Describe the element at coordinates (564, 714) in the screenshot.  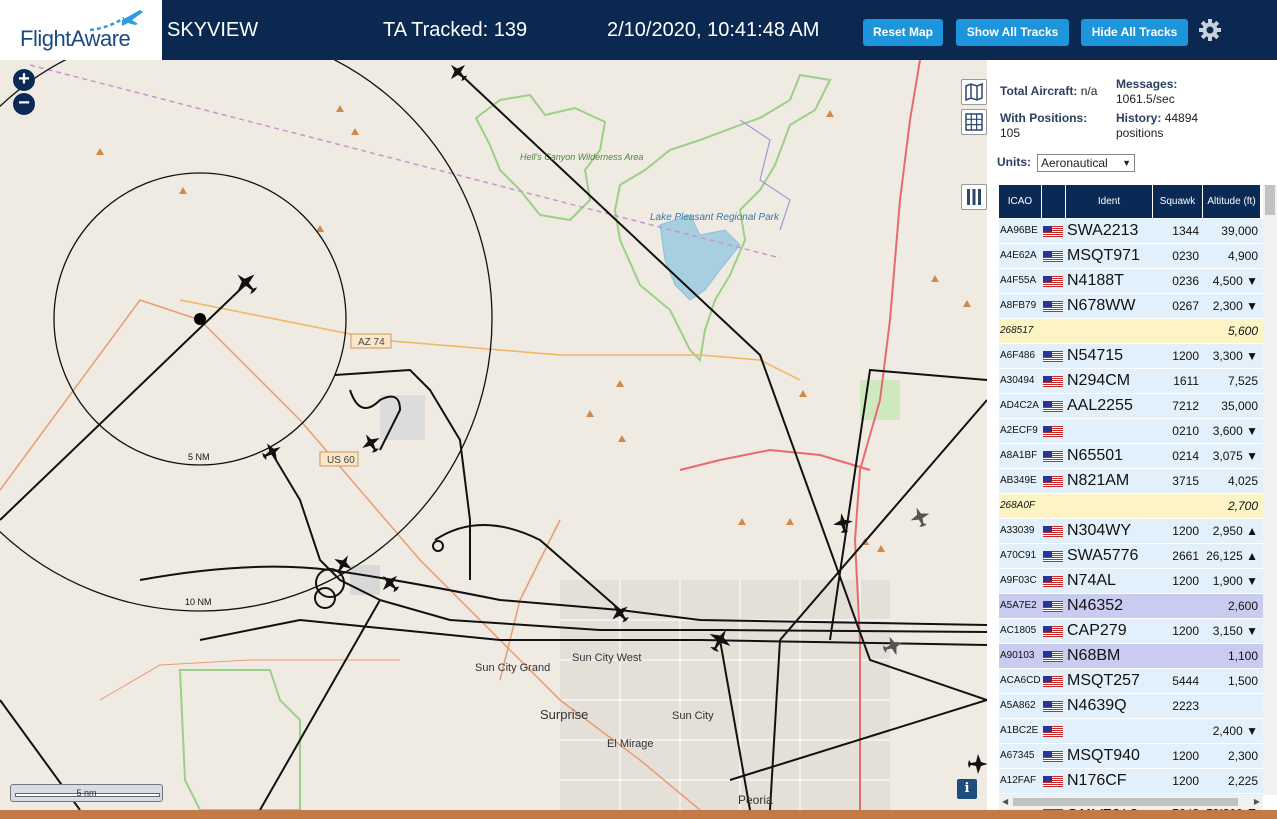
I see `surprise-label: Surprise` at that location.